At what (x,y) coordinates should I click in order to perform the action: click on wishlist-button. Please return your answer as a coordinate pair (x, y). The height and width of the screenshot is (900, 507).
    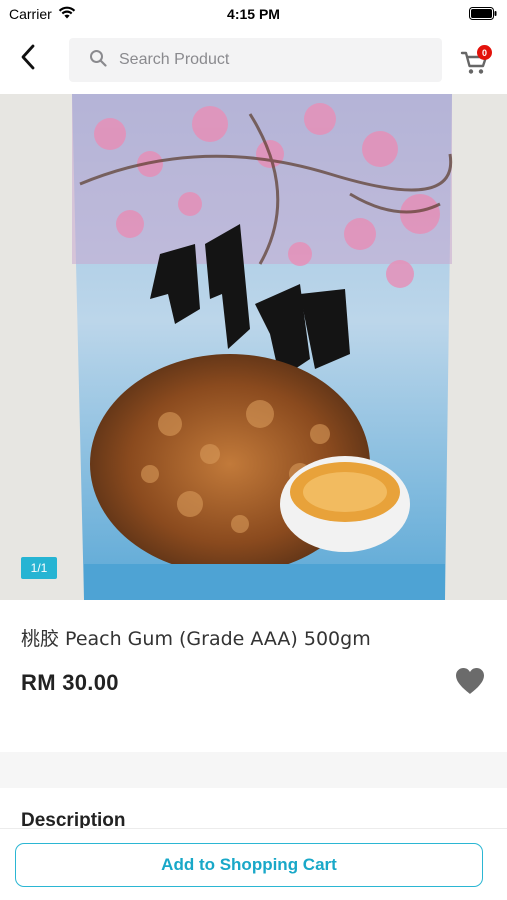
    Looking at the image, I should click on (471, 682).